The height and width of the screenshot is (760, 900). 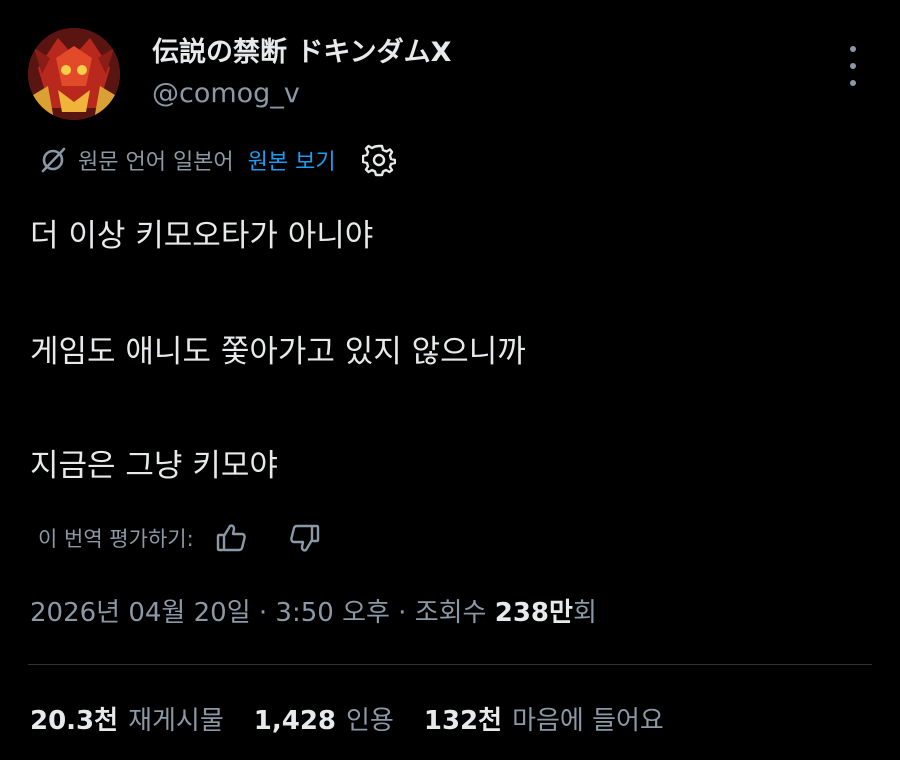 What do you see at coordinates (588, 721) in the screenshot?
I see `likes-label: 마음에 들어요` at bounding box center [588, 721].